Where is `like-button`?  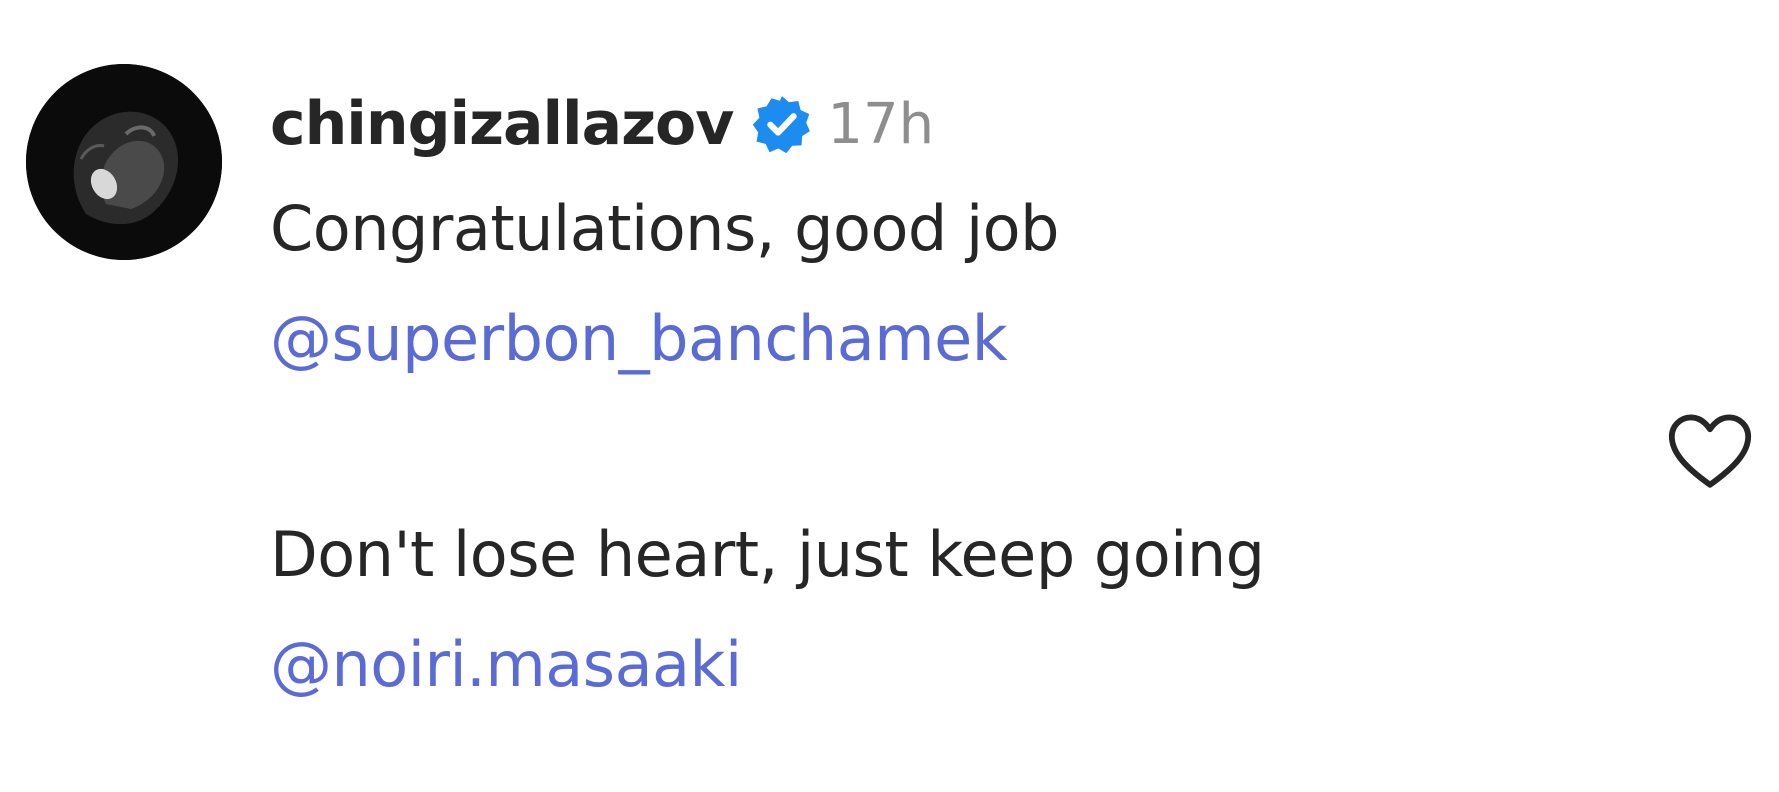 like-button is located at coordinates (1710, 452).